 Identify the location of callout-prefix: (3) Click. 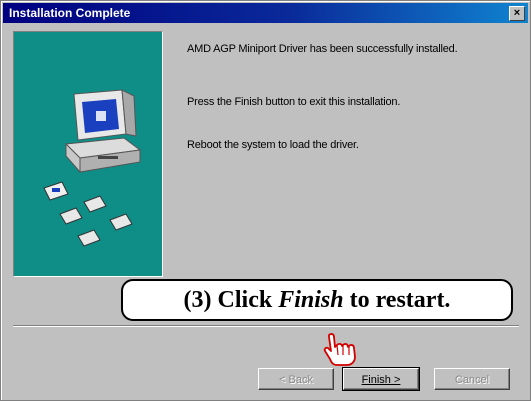
(231, 300).